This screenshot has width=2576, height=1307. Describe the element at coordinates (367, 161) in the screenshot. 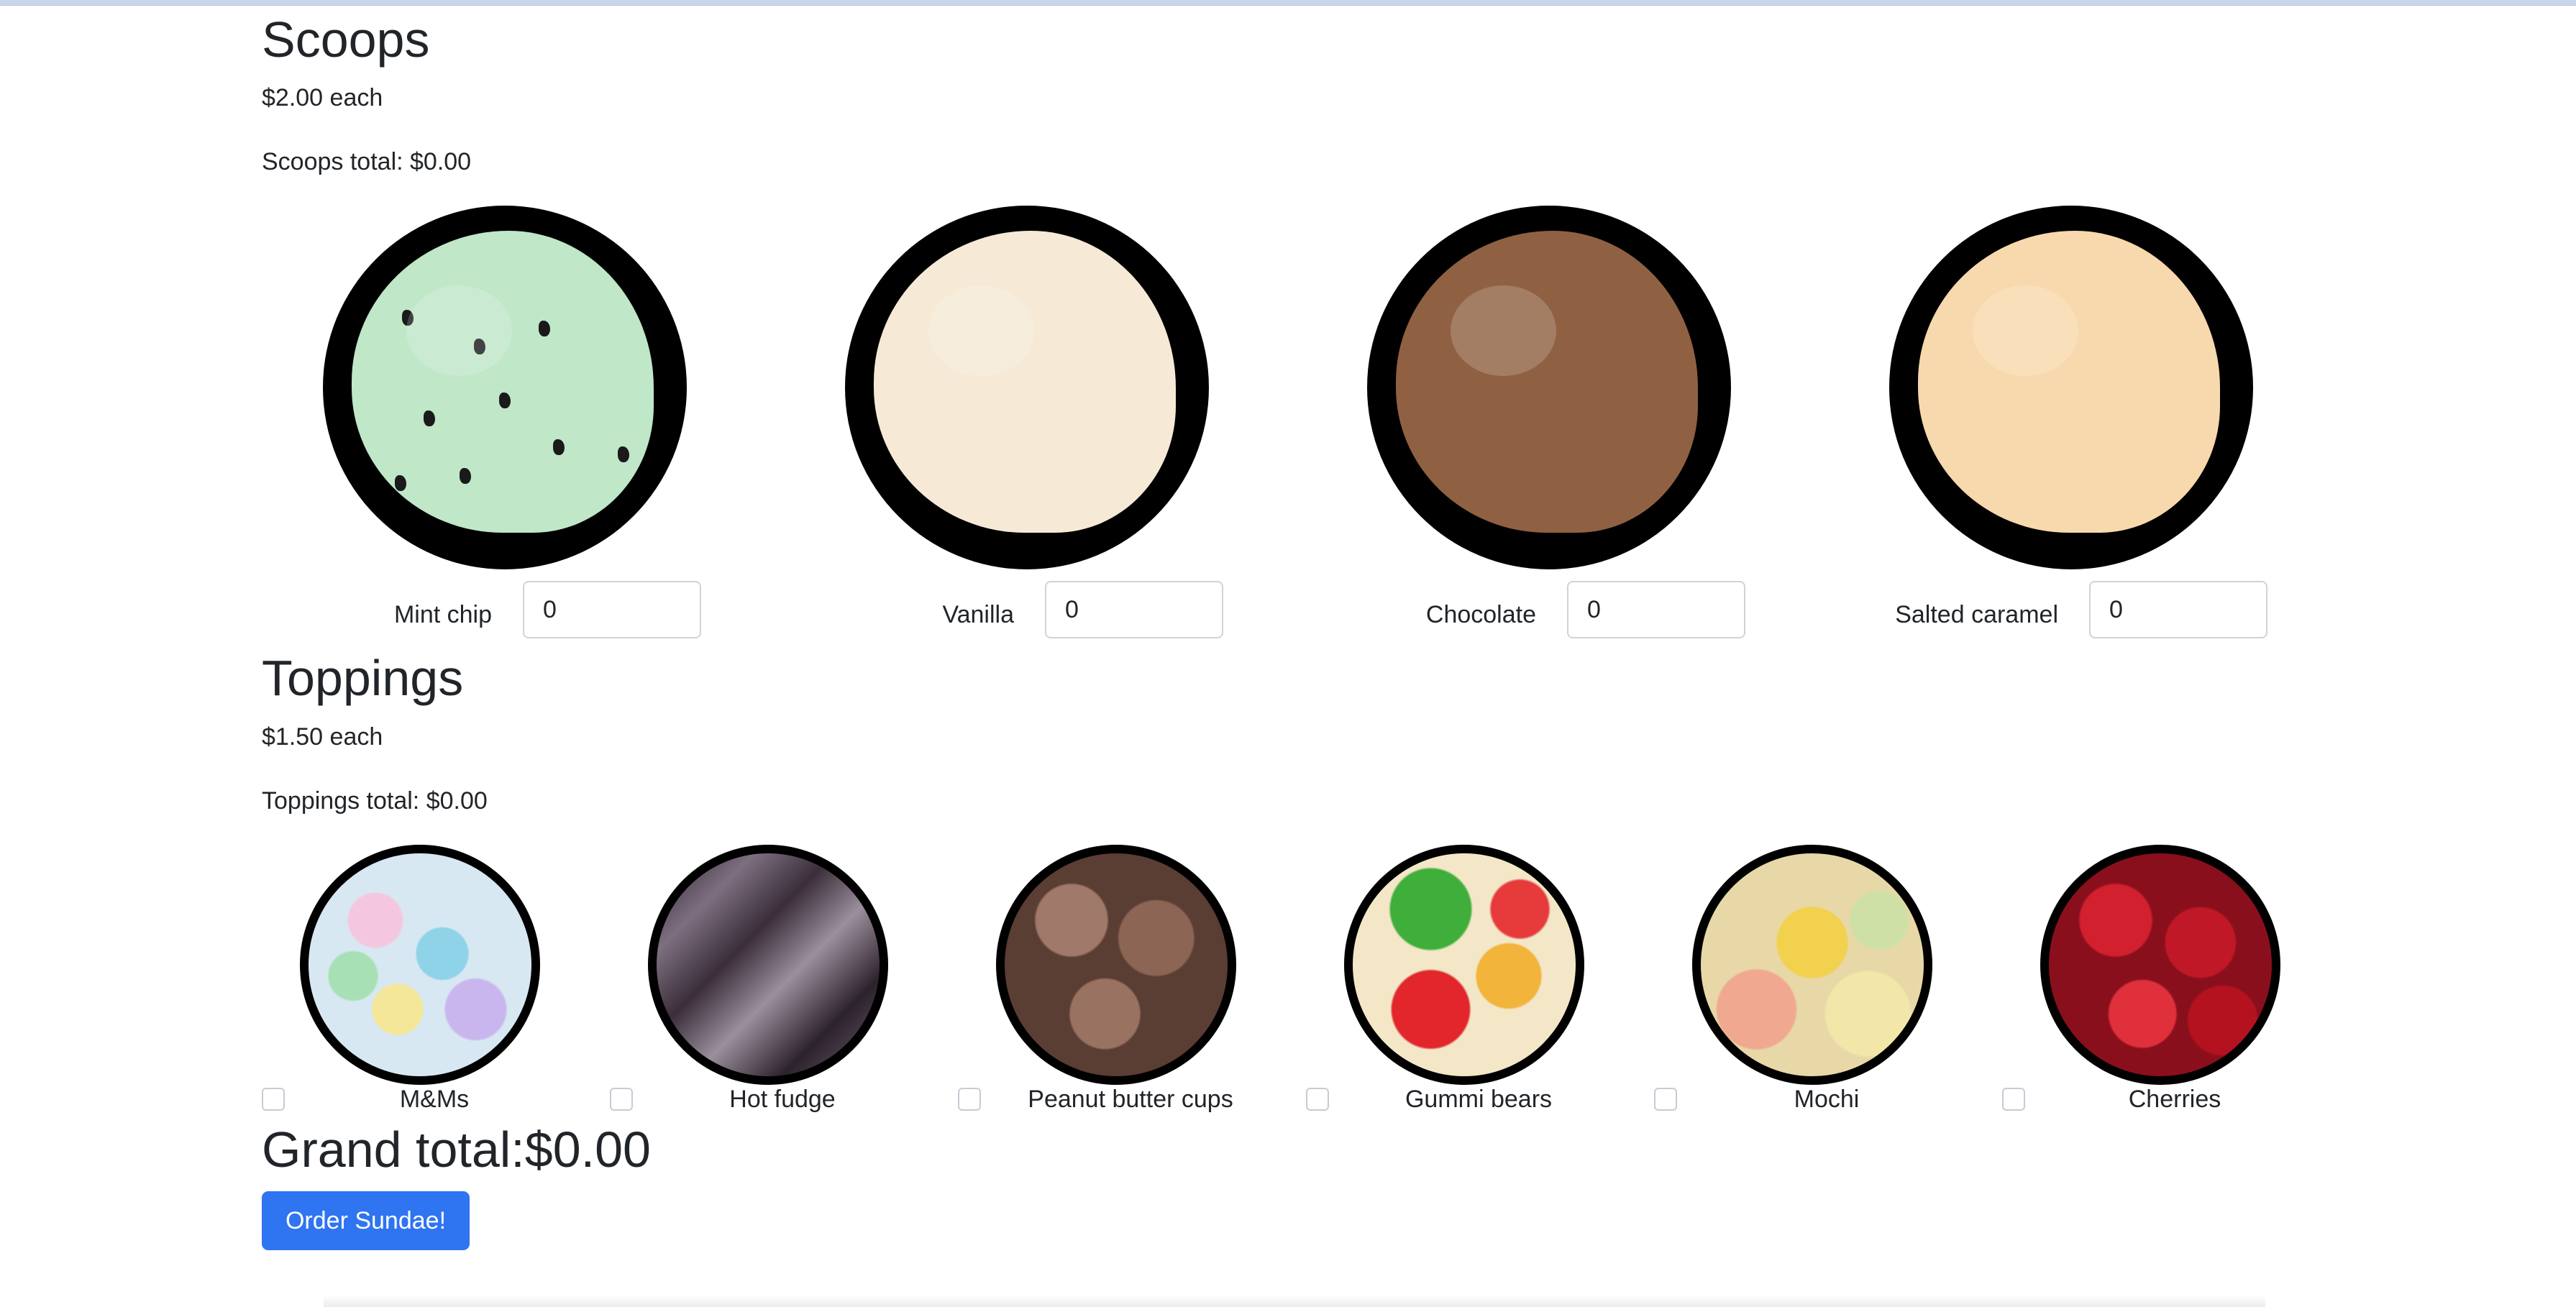

I see `scoops-total: Scoops total: $0.00` at that location.